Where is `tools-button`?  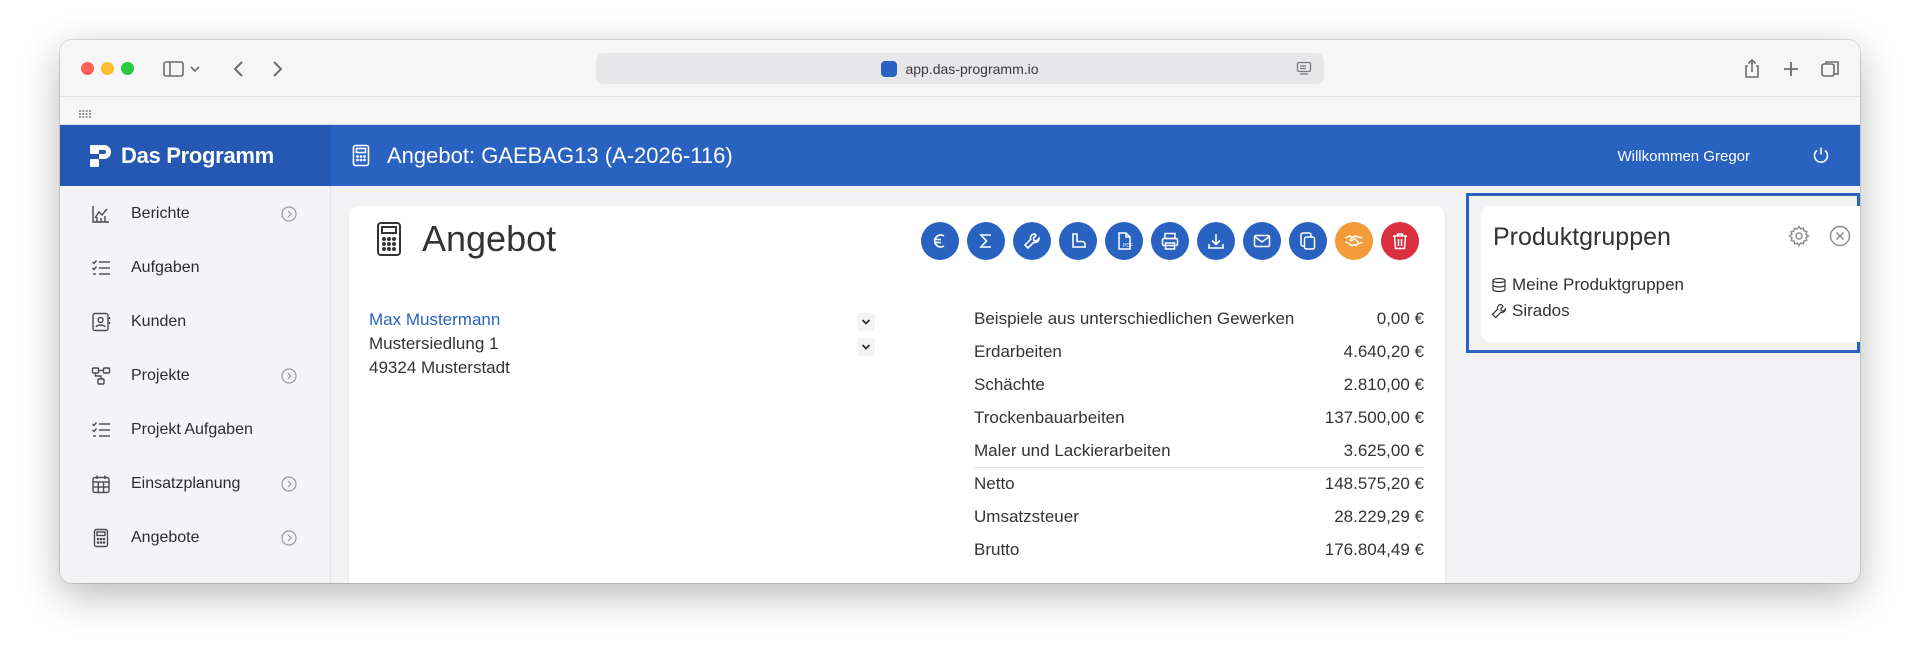 tools-button is located at coordinates (1032, 241).